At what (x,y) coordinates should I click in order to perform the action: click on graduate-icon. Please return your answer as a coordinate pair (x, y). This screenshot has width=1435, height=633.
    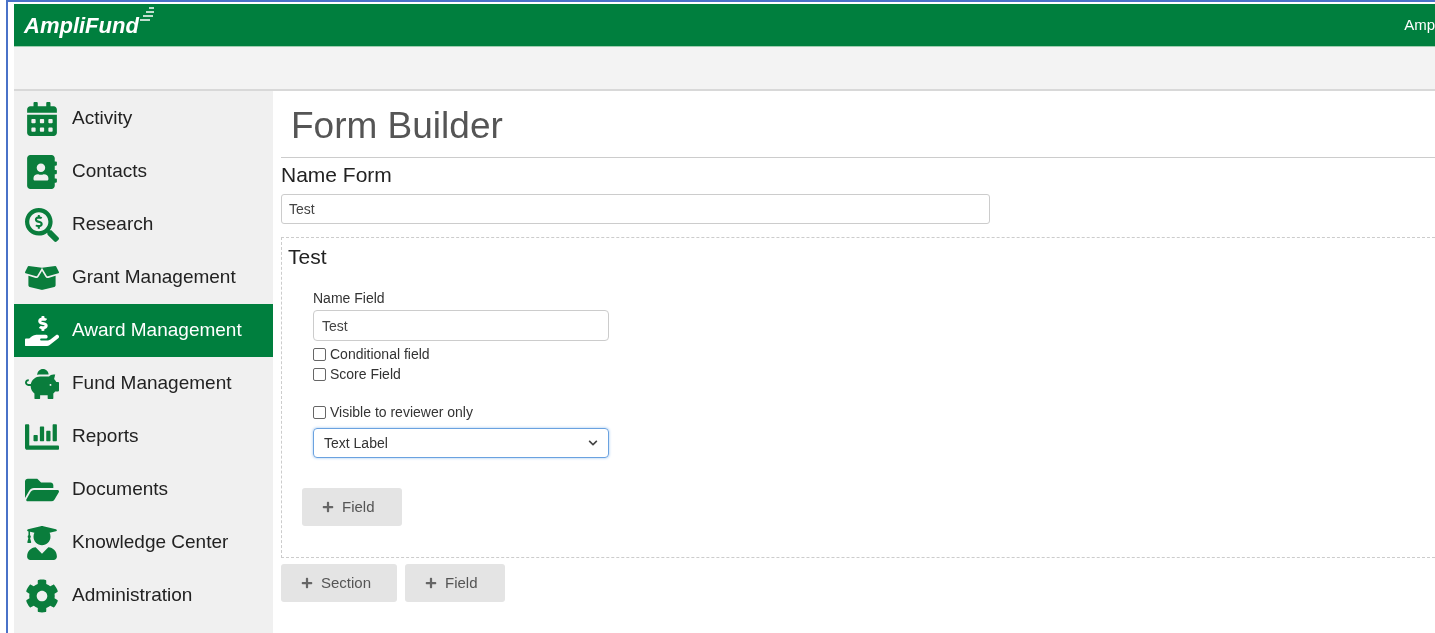
    Looking at the image, I should click on (42, 542).